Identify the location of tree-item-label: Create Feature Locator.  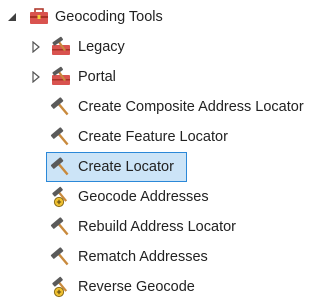
(153, 137).